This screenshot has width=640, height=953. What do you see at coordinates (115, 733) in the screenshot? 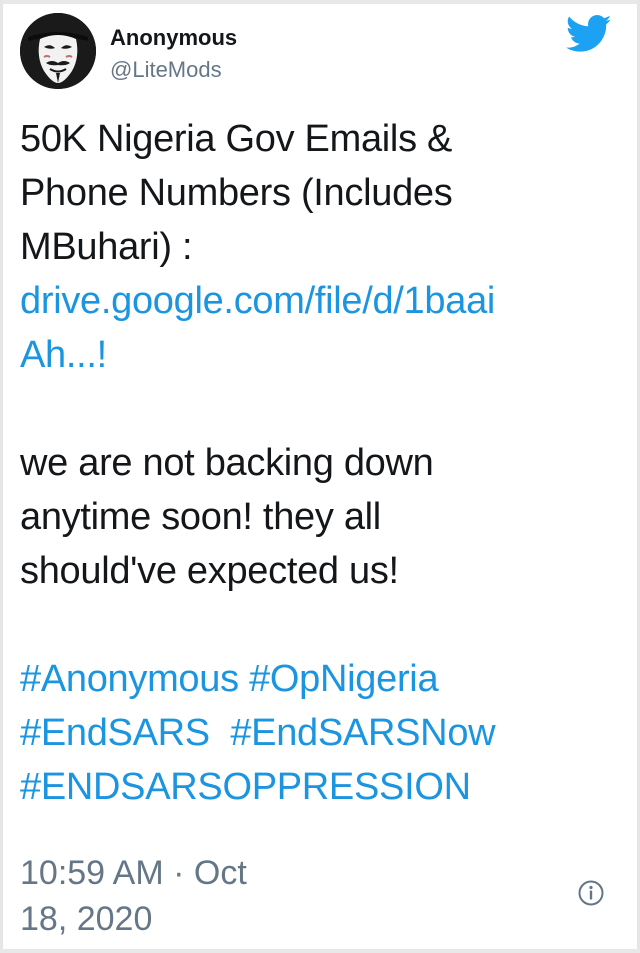
I see `hashtag-endsars: #EndSARS` at bounding box center [115, 733].